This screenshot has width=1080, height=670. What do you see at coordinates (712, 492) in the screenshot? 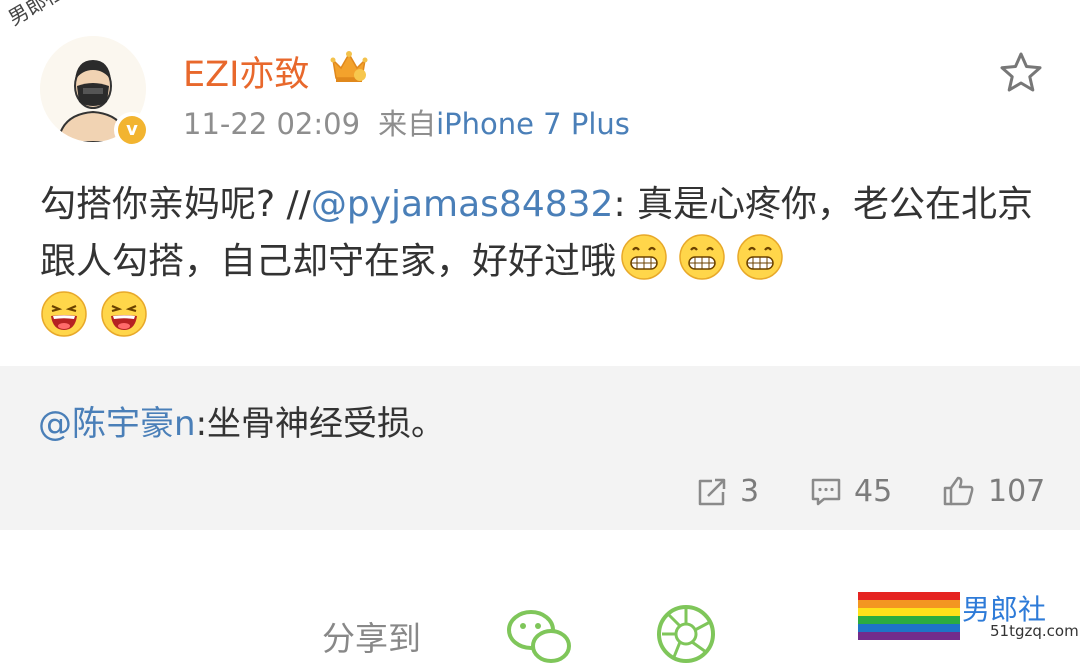
I see `repost-icon` at bounding box center [712, 492].